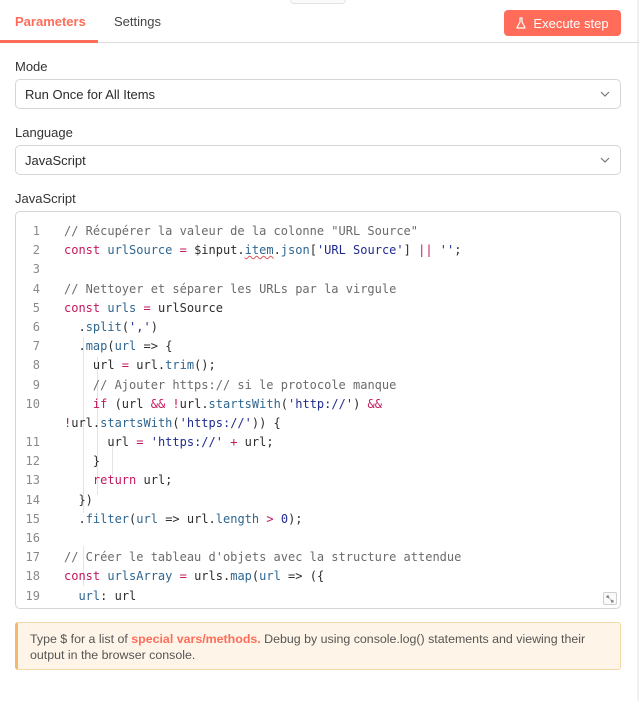 This screenshot has width=639, height=701. I want to click on language-label: Language, so click(44, 132).